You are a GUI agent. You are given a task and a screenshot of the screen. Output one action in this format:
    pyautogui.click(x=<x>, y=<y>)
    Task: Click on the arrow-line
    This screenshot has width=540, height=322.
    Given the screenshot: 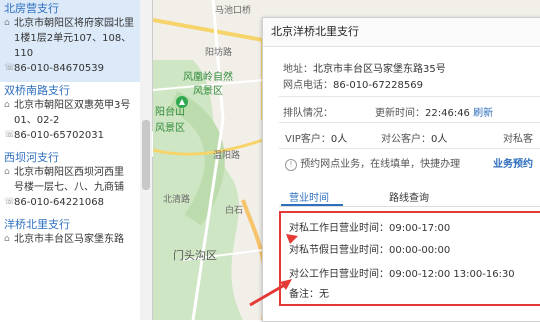 What is the action you would take?
    pyautogui.click(x=269, y=294)
    